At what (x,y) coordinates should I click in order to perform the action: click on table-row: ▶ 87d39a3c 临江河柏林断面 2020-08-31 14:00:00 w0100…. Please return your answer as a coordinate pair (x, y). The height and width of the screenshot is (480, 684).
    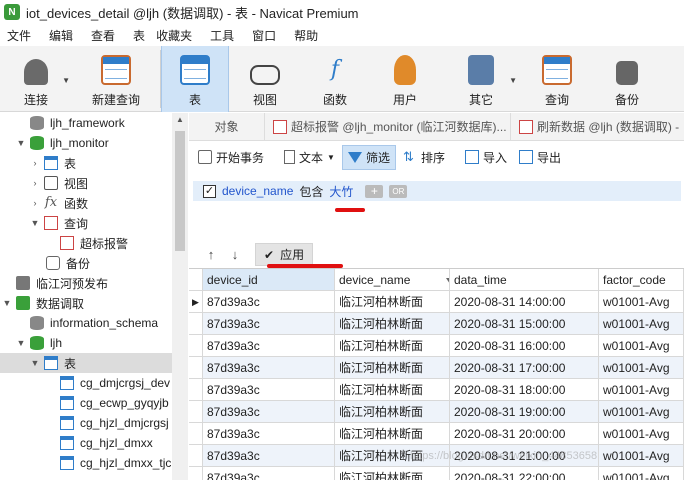
    Looking at the image, I should click on (436, 302).